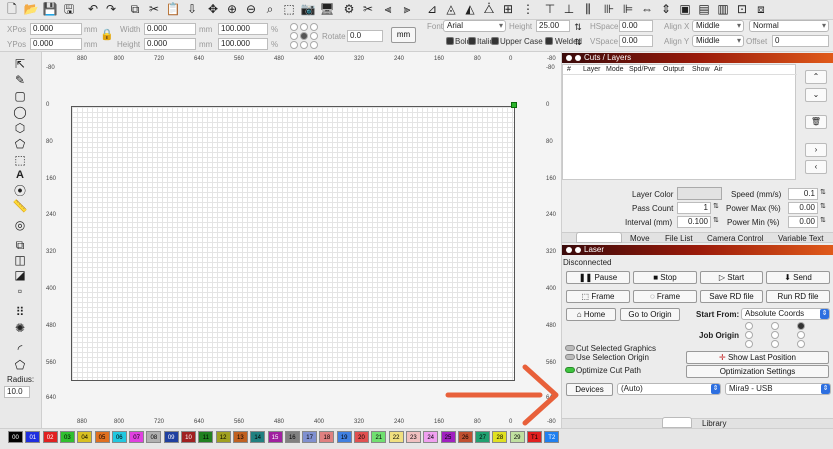  Describe the element at coordinates (666, 9) in the screenshot. I see `size-height-icon: ⇕` at that location.